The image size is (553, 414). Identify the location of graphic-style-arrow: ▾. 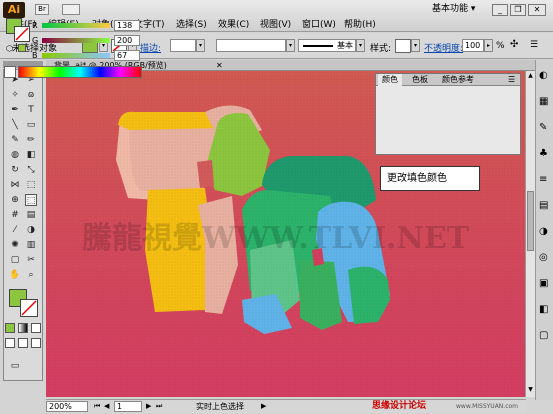
(415, 45).